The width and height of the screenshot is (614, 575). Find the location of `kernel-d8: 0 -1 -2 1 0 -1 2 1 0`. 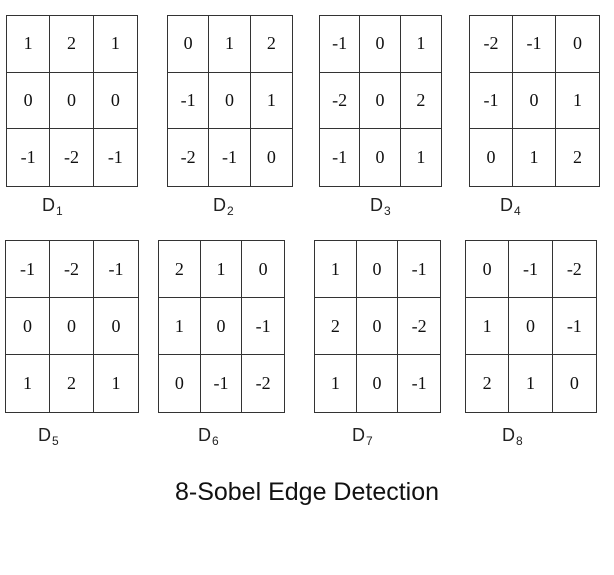

kernel-d8: 0 -1 -2 1 0 -1 2 1 0 is located at coordinates (531, 326).